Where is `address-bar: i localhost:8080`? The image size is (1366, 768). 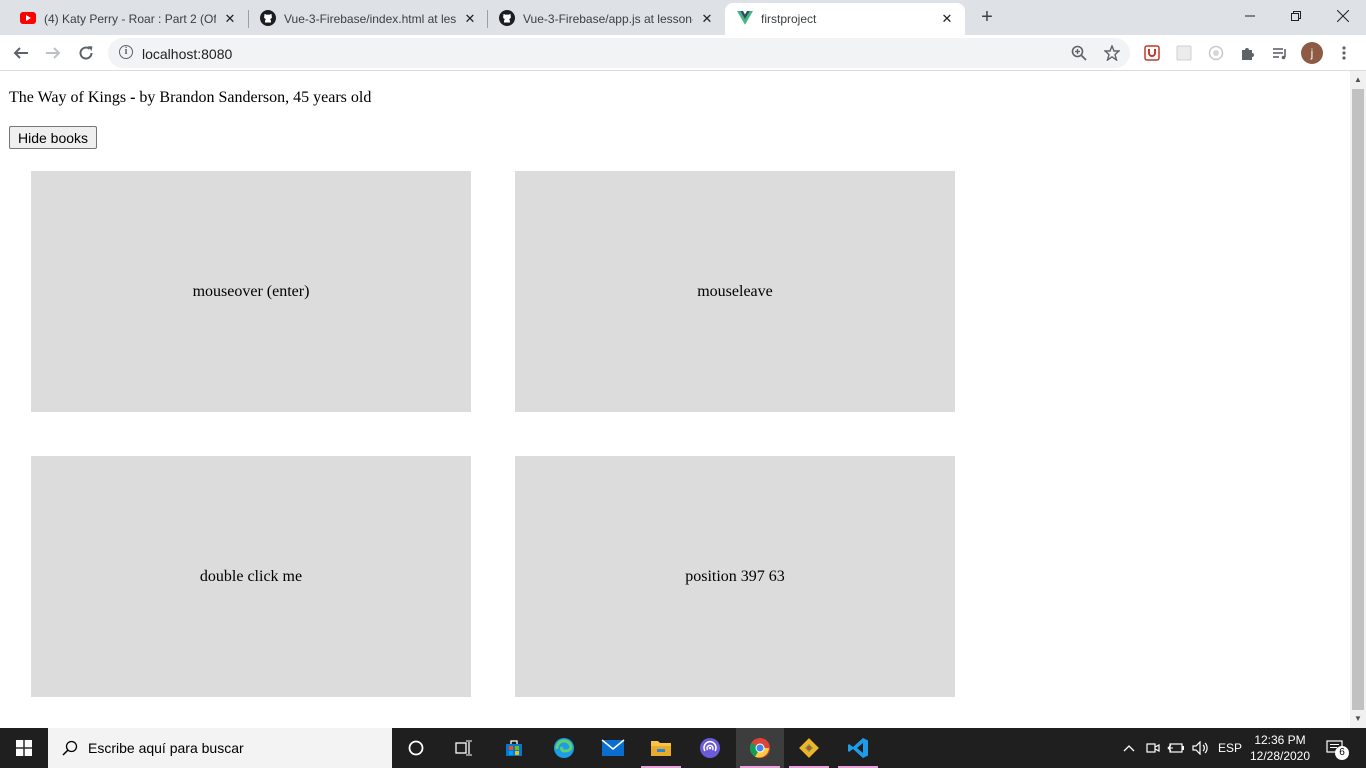 address-bar: i localhost:8080 is located at coordinates (619, 53).